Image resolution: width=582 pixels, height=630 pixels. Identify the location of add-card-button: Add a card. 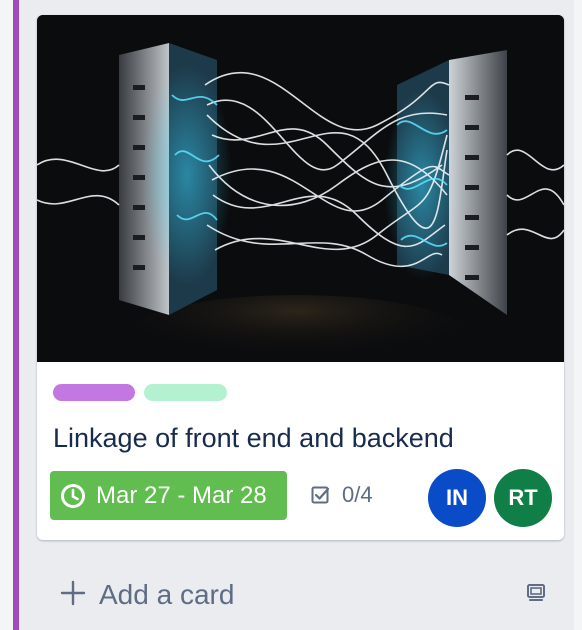
(260, 594).